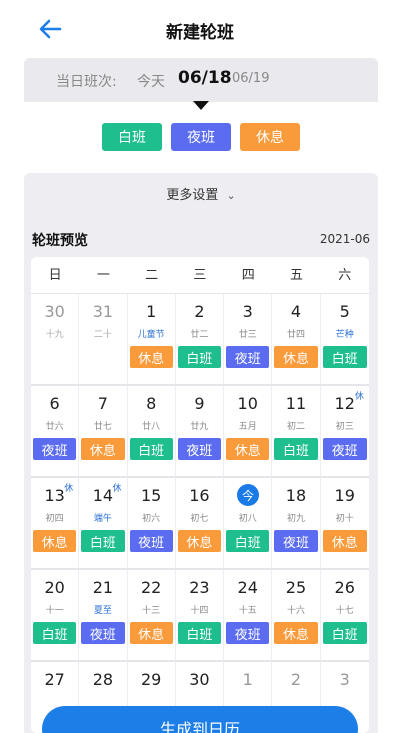 This screenshot has width=400, height=733. What do you see at coordinates (344, 335) in the screenshot?
I see `lunar-date: 芒种` at bounding box center [344, 335].